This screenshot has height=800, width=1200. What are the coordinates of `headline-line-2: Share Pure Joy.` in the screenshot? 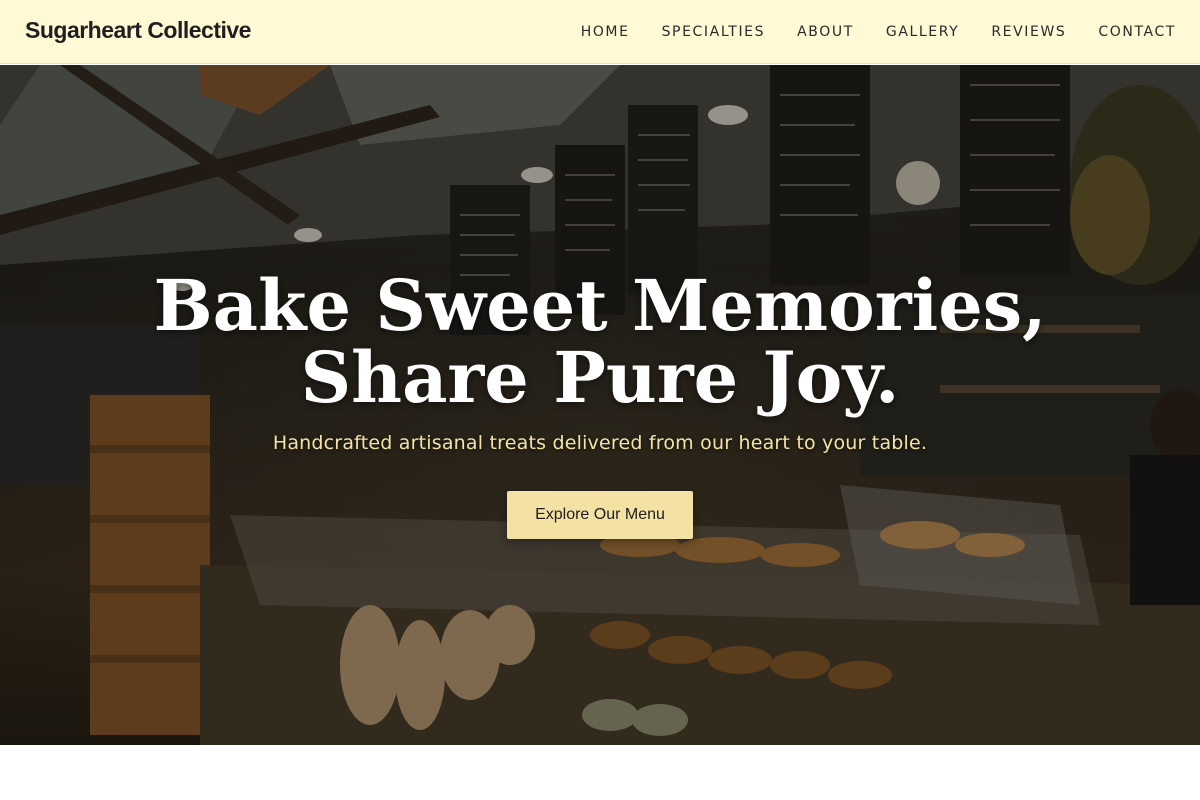 It's located at (600, 377).